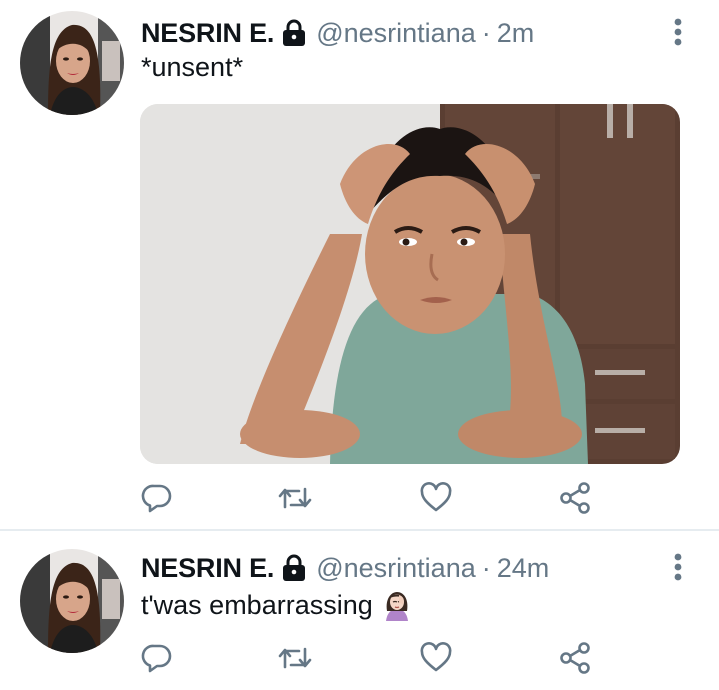 The width and height of the screenshot is (719, 690). I want to click on avatar, so click(72, 63).